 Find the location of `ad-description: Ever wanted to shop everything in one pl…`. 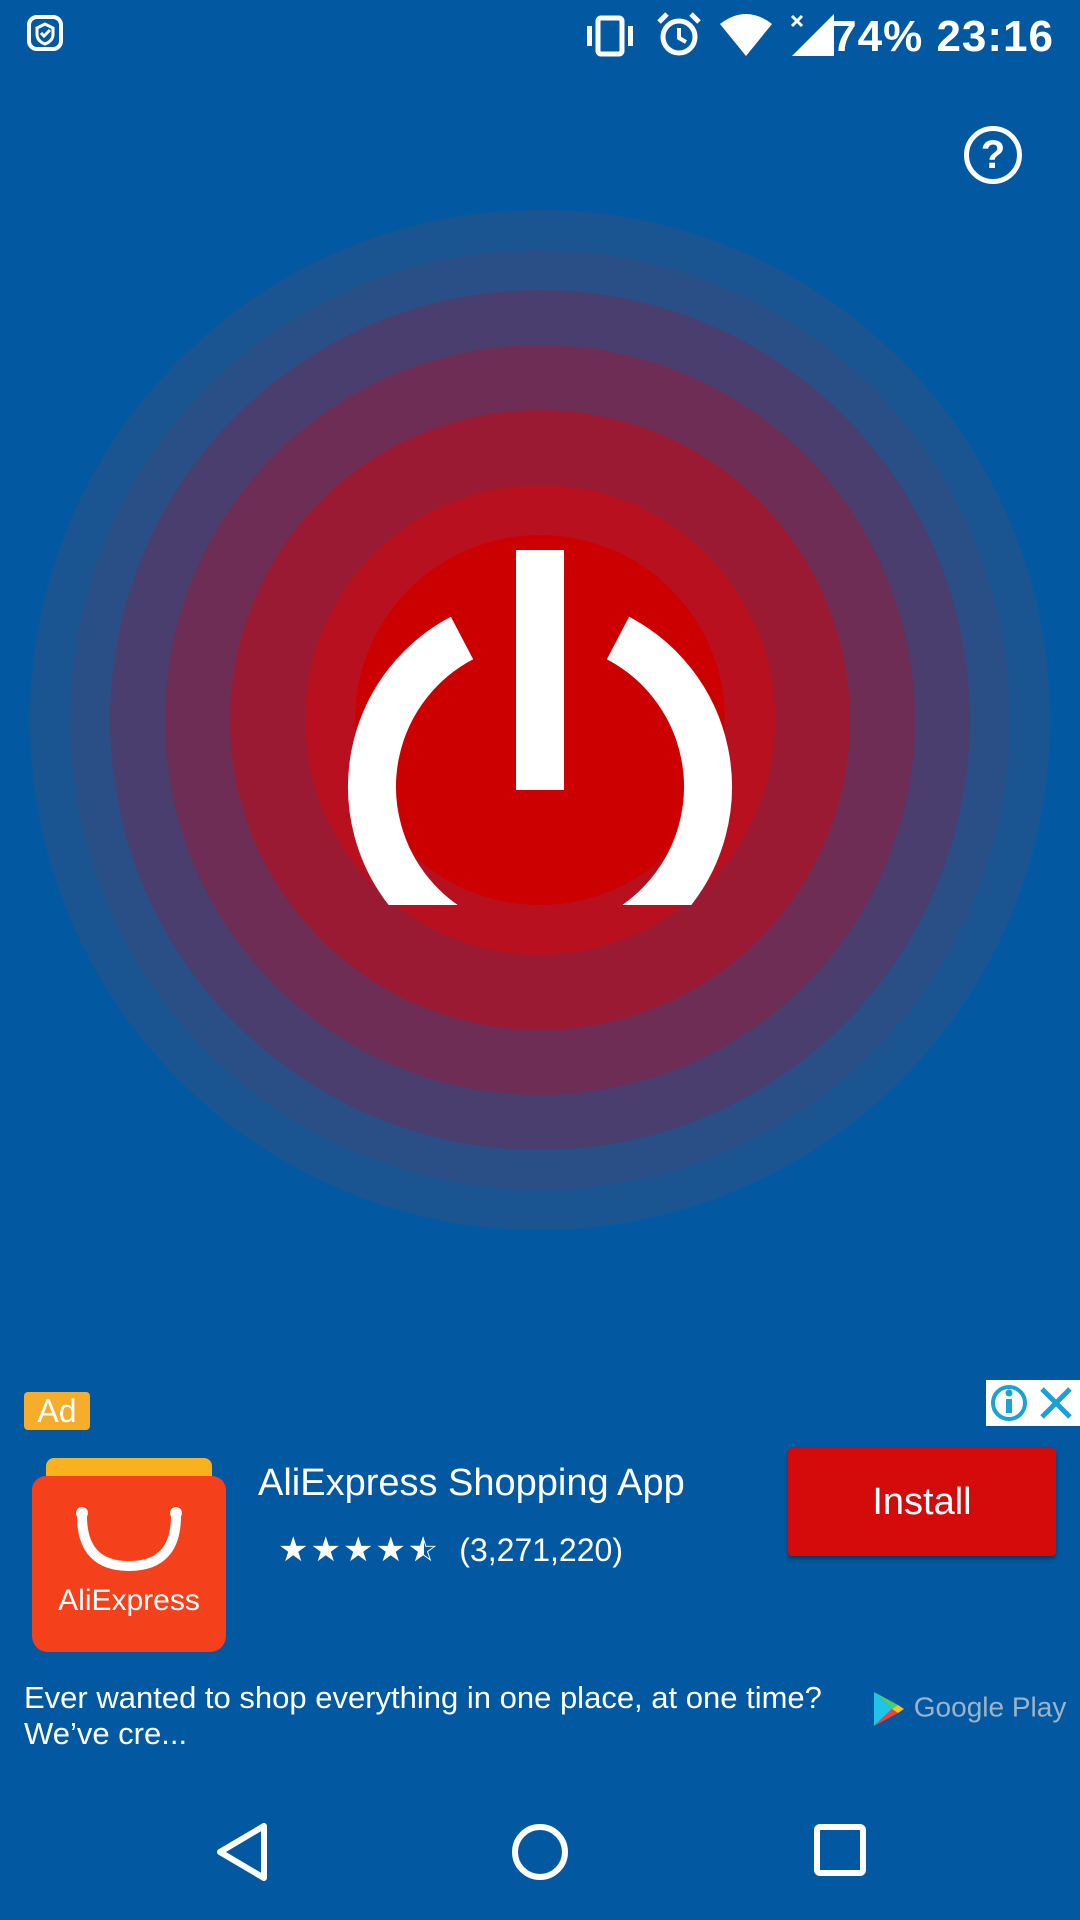

ad-description: Ever wanted to shop everything in one pl… is located at coordinates (423, 1715).